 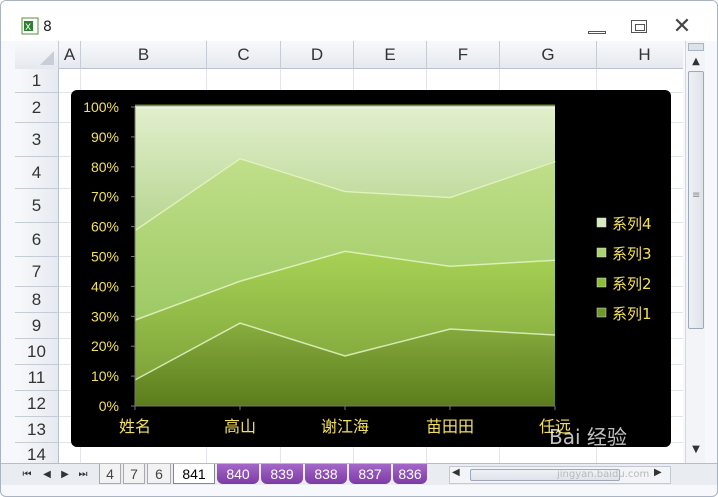 I want to click on first-sheet-icon: ⏮, so click(x=27, y=475).